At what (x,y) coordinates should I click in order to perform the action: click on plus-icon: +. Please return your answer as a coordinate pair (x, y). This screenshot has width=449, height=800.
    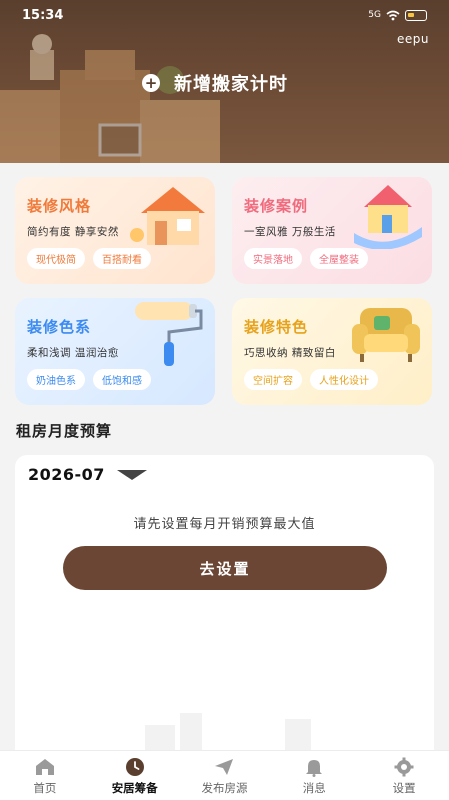
    Looking at the image, I should click on (151, 83).